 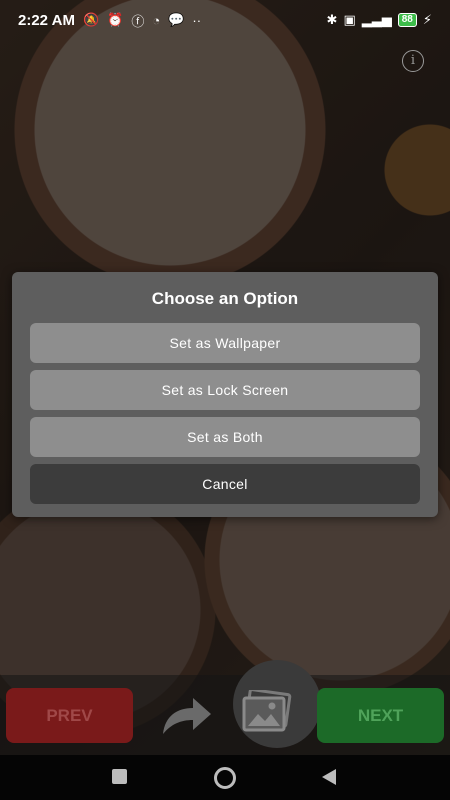 What do you see at coordinates (91, 19) in the screenshot?
I see `mute-icon: 🔕` at bounding box center [91, 19].